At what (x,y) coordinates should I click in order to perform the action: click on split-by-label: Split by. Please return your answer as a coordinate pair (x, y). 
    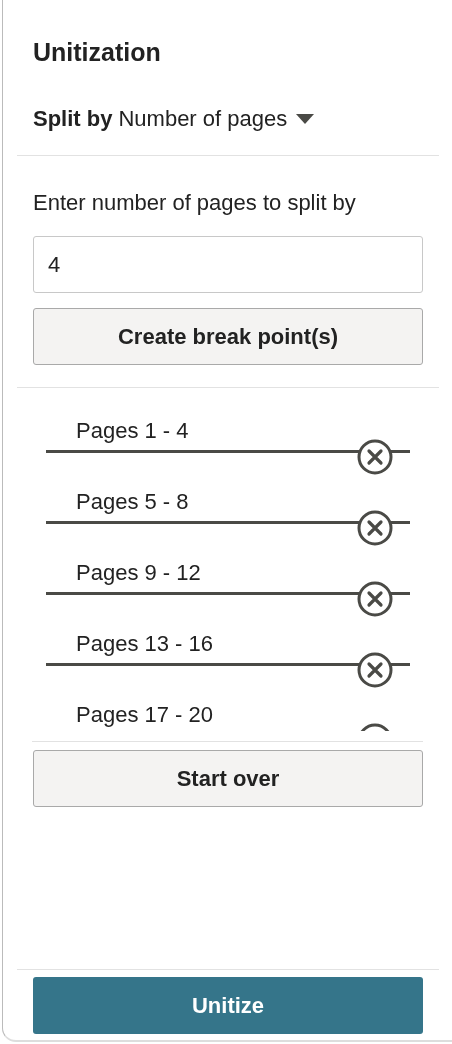
    Looking at the image, I should click on (73, 119).